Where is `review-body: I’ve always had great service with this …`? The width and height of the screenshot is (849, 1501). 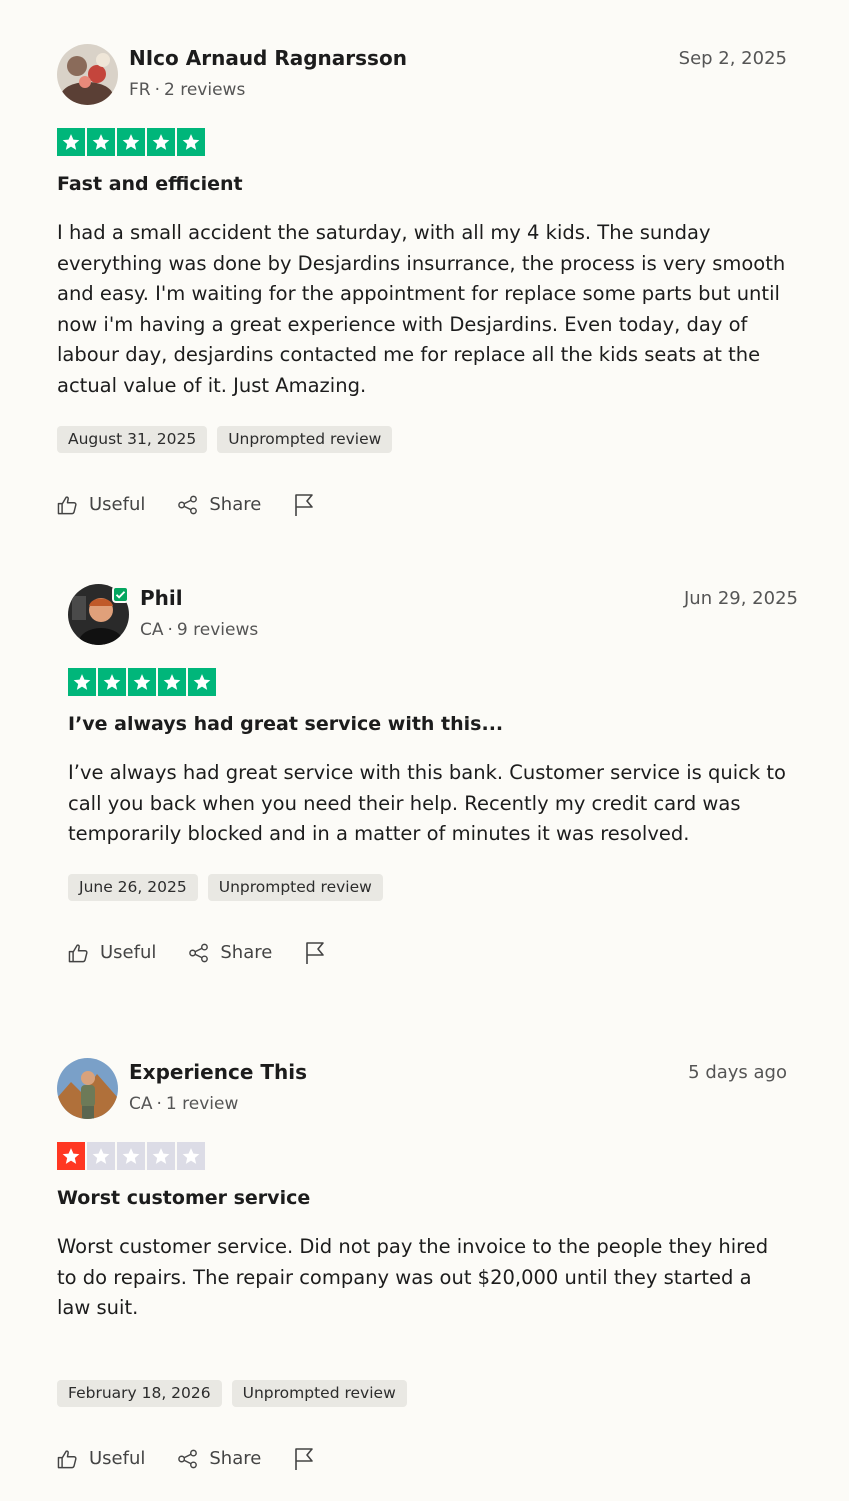
review-body: I’ve always had great service with this … is located at coordinates (427, 803).